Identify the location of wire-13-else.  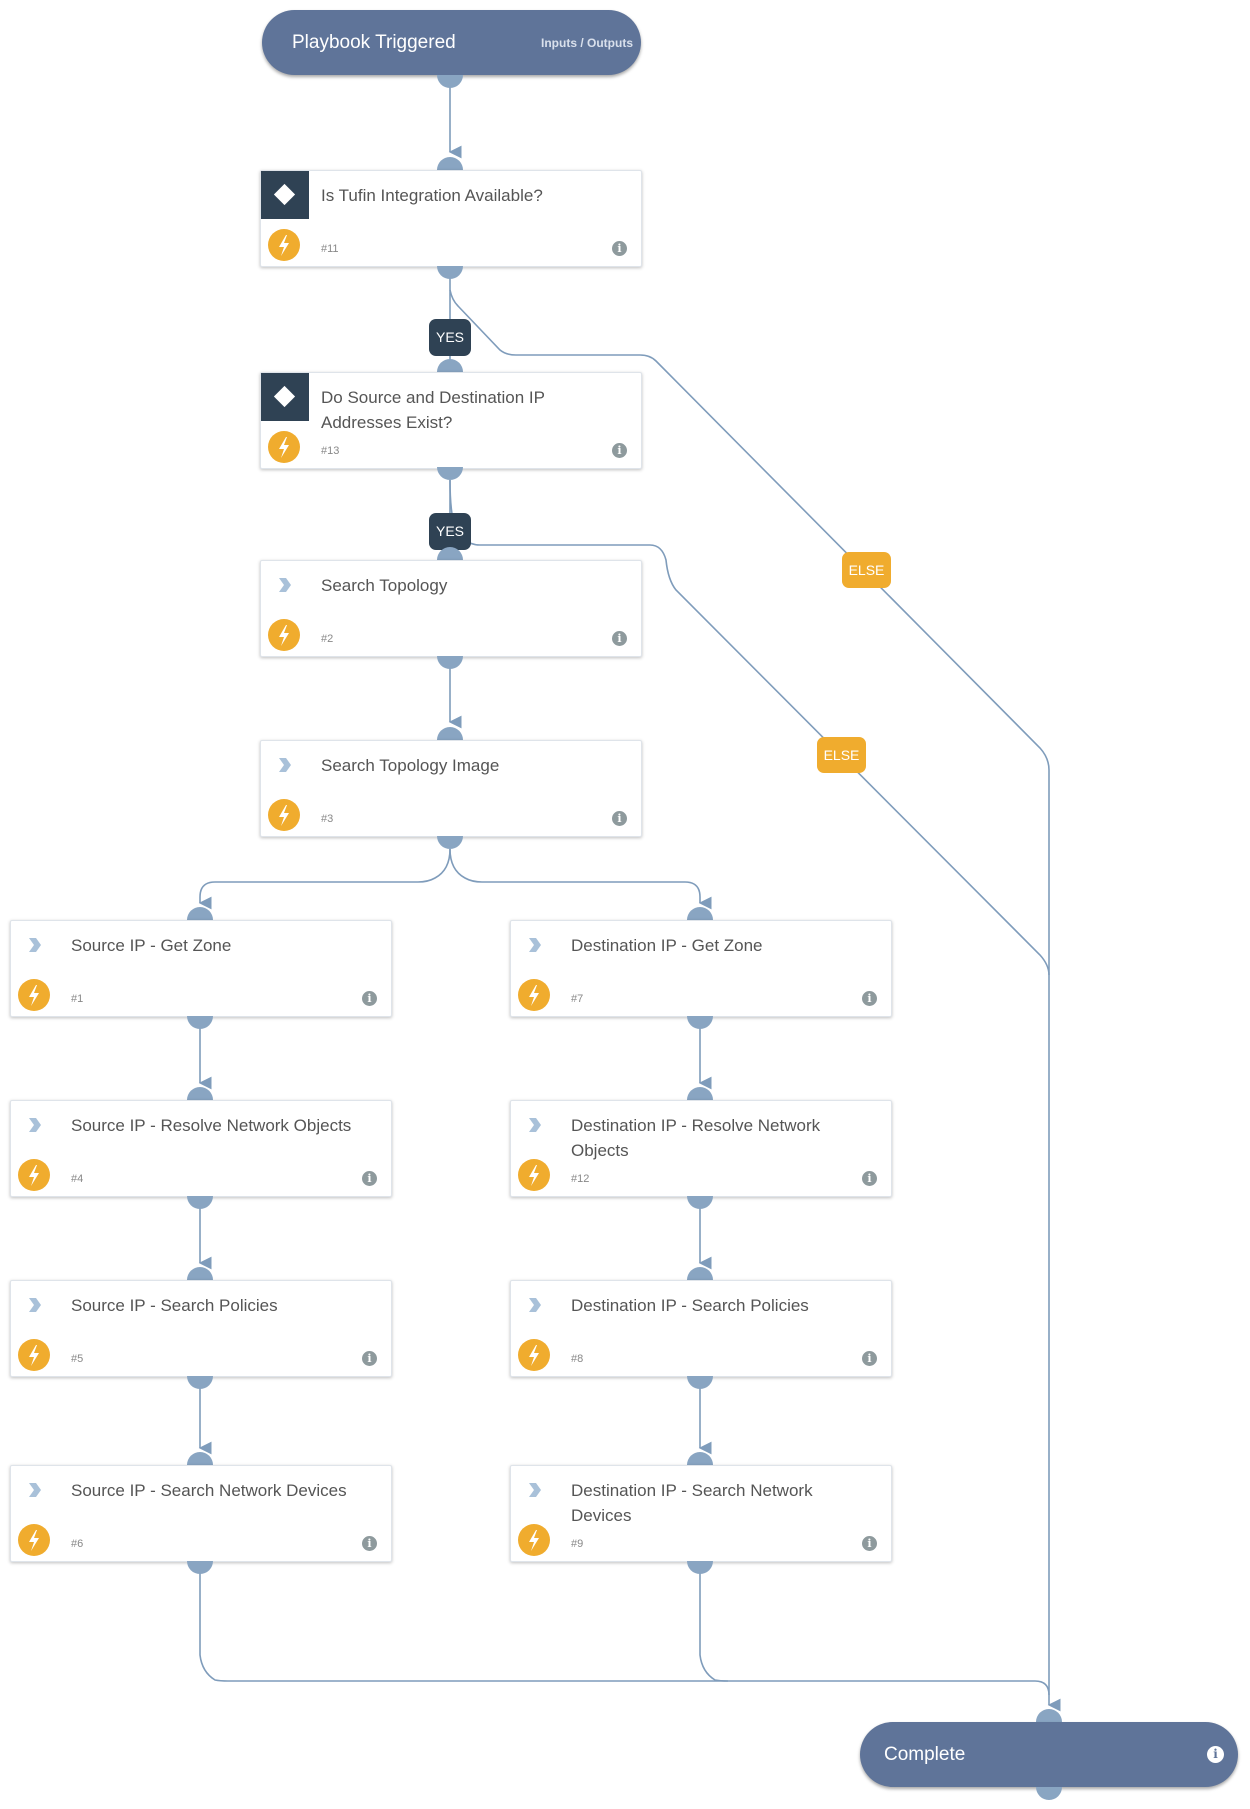
(749, 727).